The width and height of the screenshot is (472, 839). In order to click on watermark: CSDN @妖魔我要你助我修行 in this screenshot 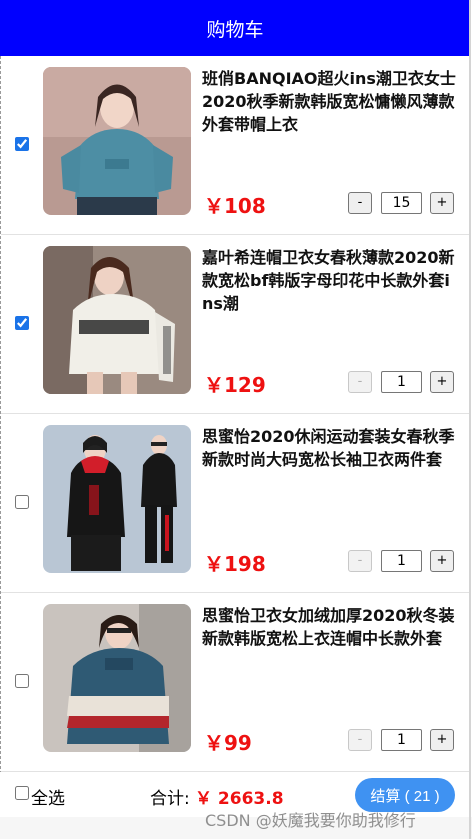, I will do `click(310, 820)`.